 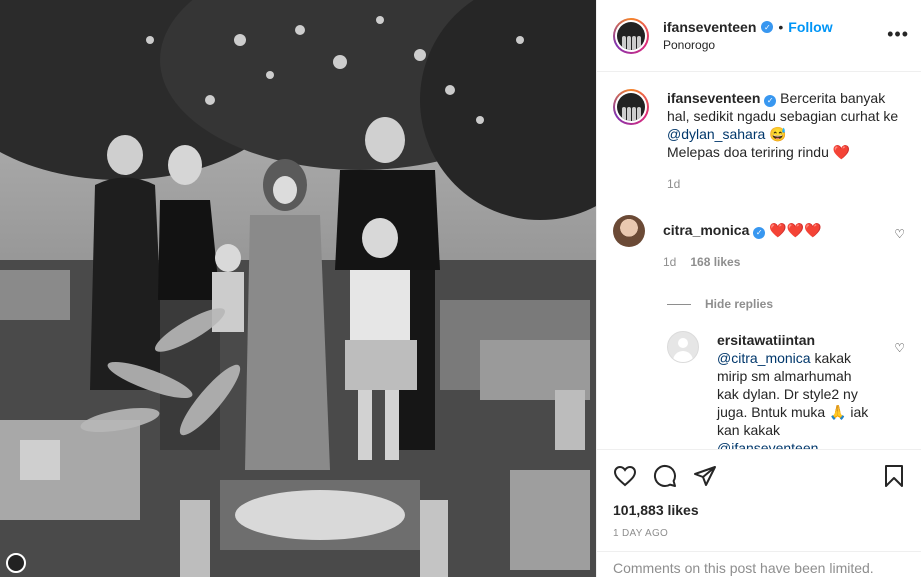 I want to click on tag-indicator-icon, so click(x=16, y=563).